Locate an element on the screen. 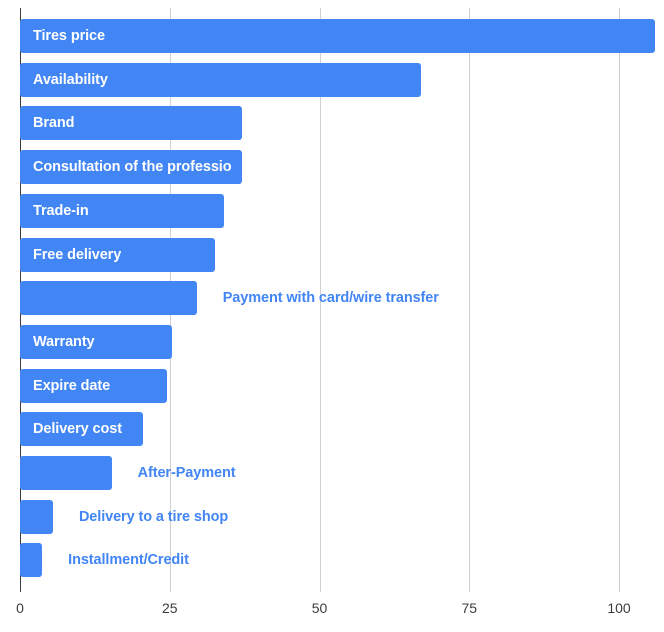 The image size is (664, 632). bar-row: Expire date is located at coordinates (332, 385).